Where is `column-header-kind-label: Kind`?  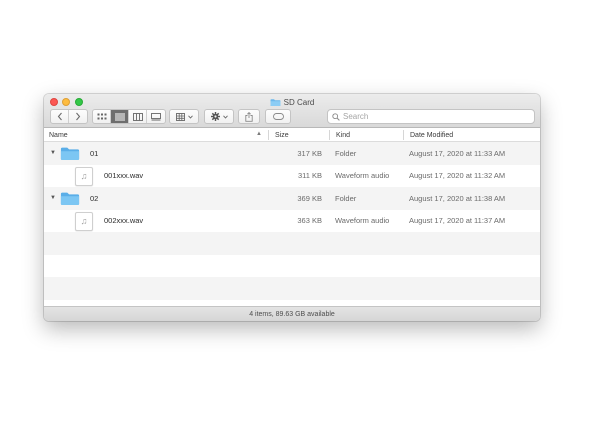
column-header-kind-label: Kind is located at coordinates (343, 135).